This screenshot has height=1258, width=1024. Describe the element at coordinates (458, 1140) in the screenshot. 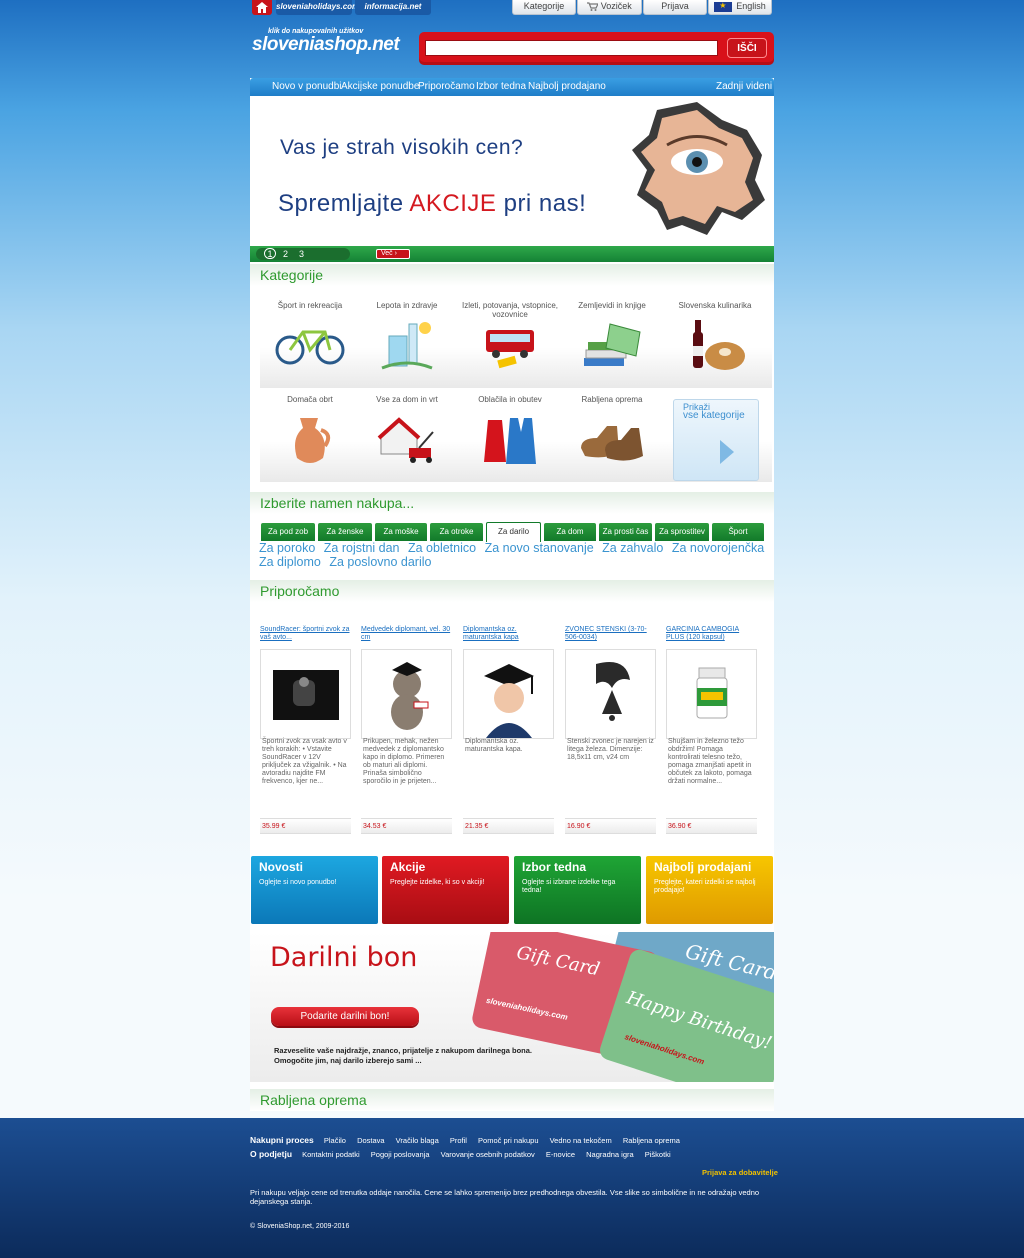

I see `footer-link: Profil` at that location.